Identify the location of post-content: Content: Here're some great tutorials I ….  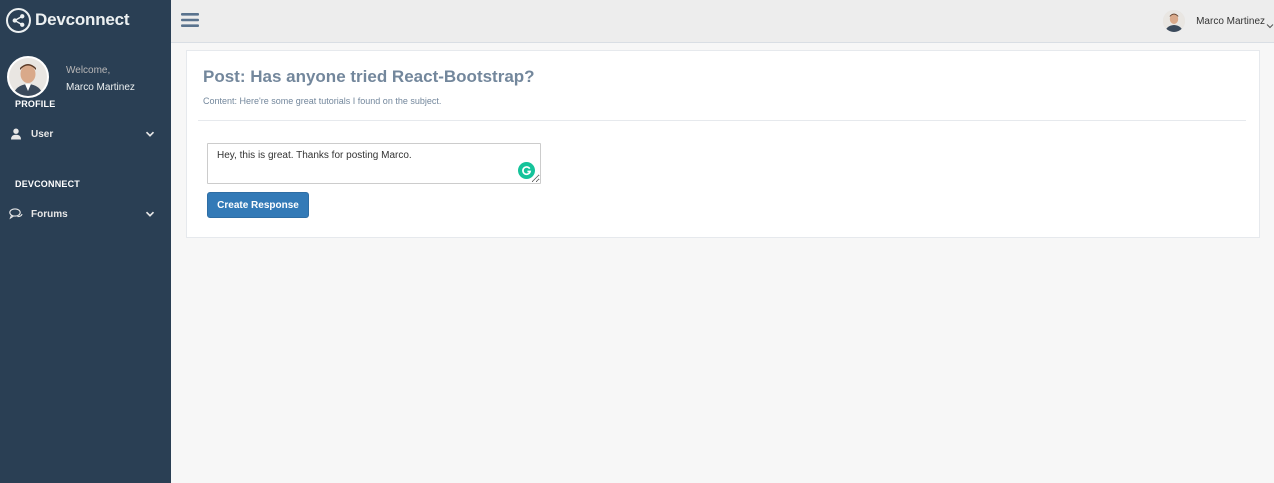
(322, 101).